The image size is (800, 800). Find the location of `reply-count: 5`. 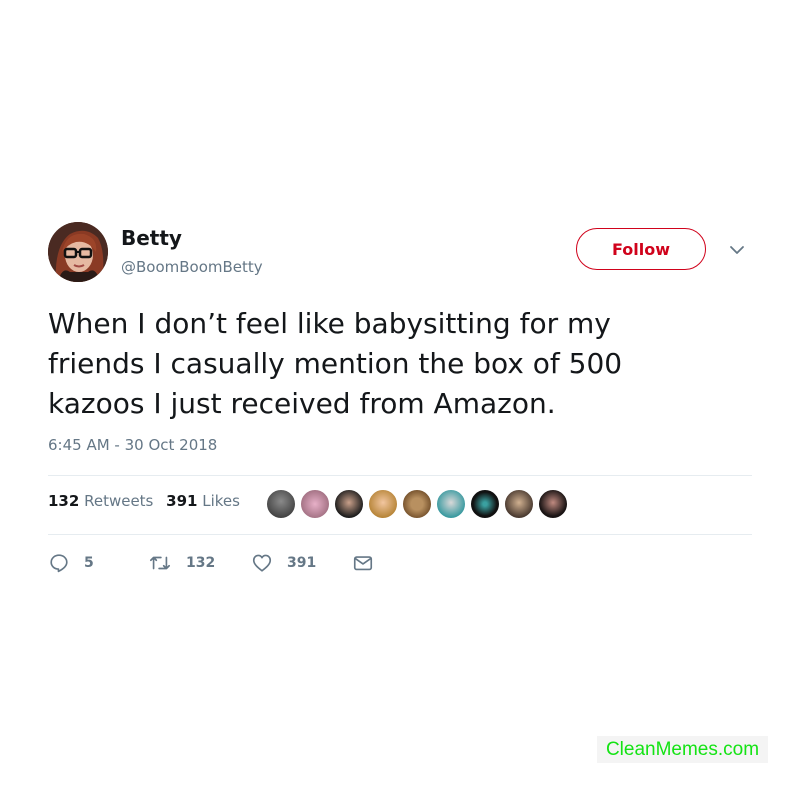

reply-count: 5 is located at coordinates (89, 563).